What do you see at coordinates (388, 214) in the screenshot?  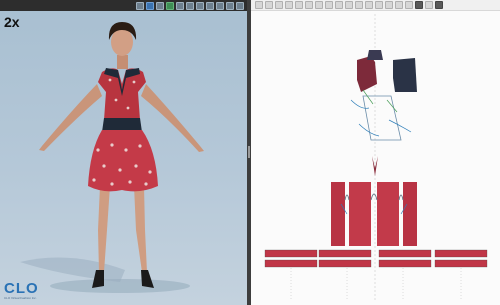 I see `pattern-skirt-center-right` at bounding box center [388, 214].